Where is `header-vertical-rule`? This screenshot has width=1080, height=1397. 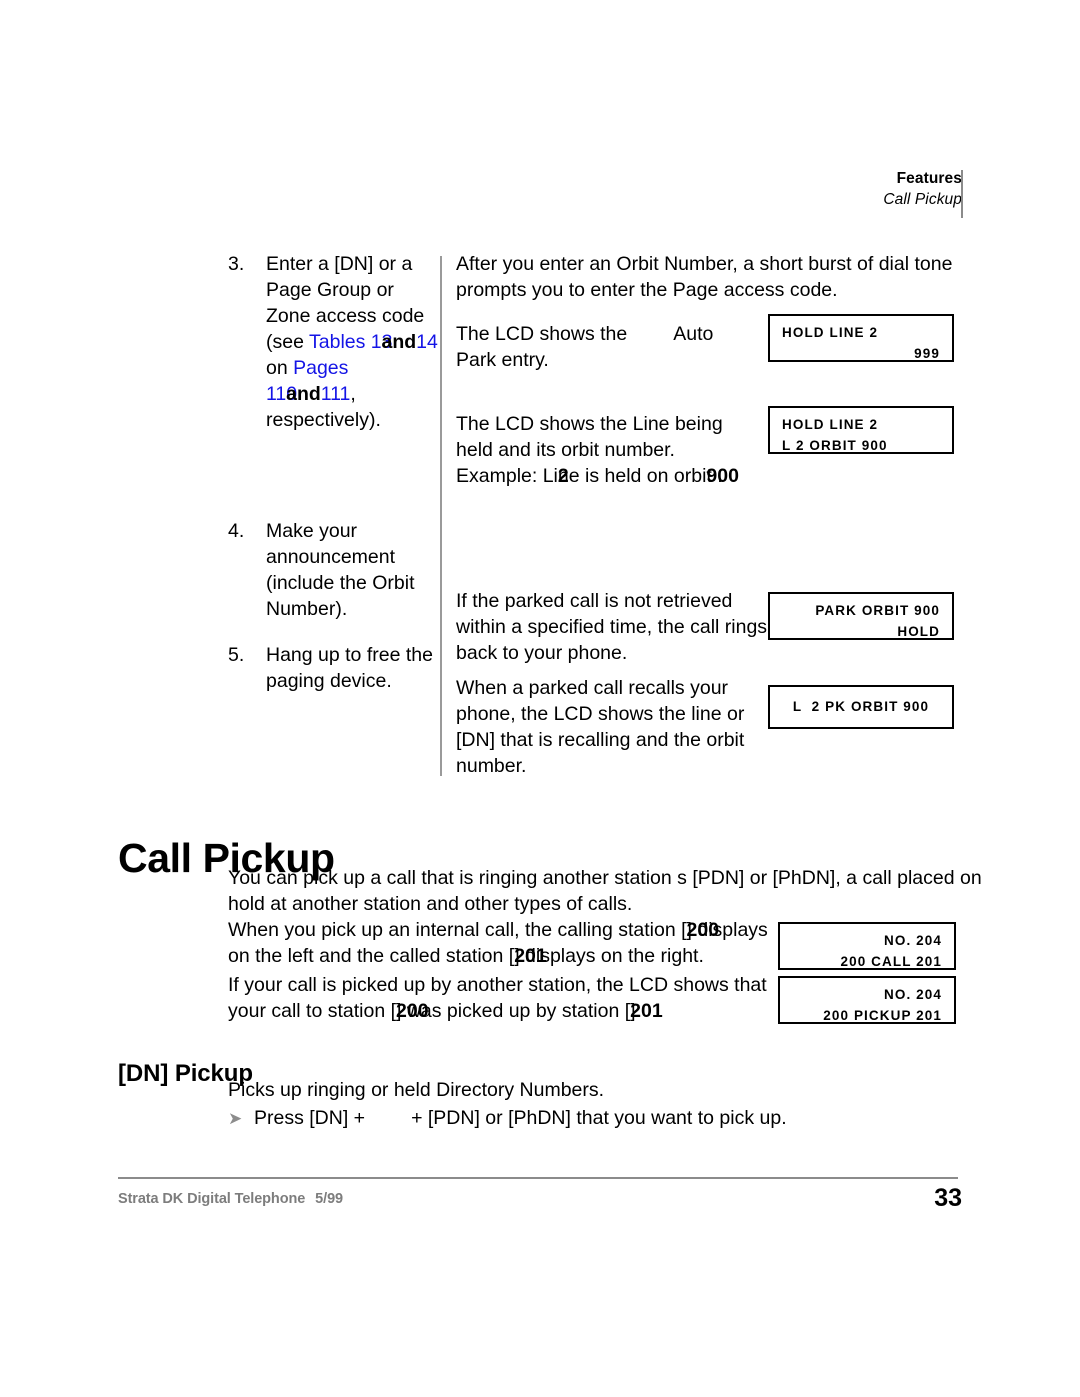 header-vertical-rule is located at coordinates (962, 194).